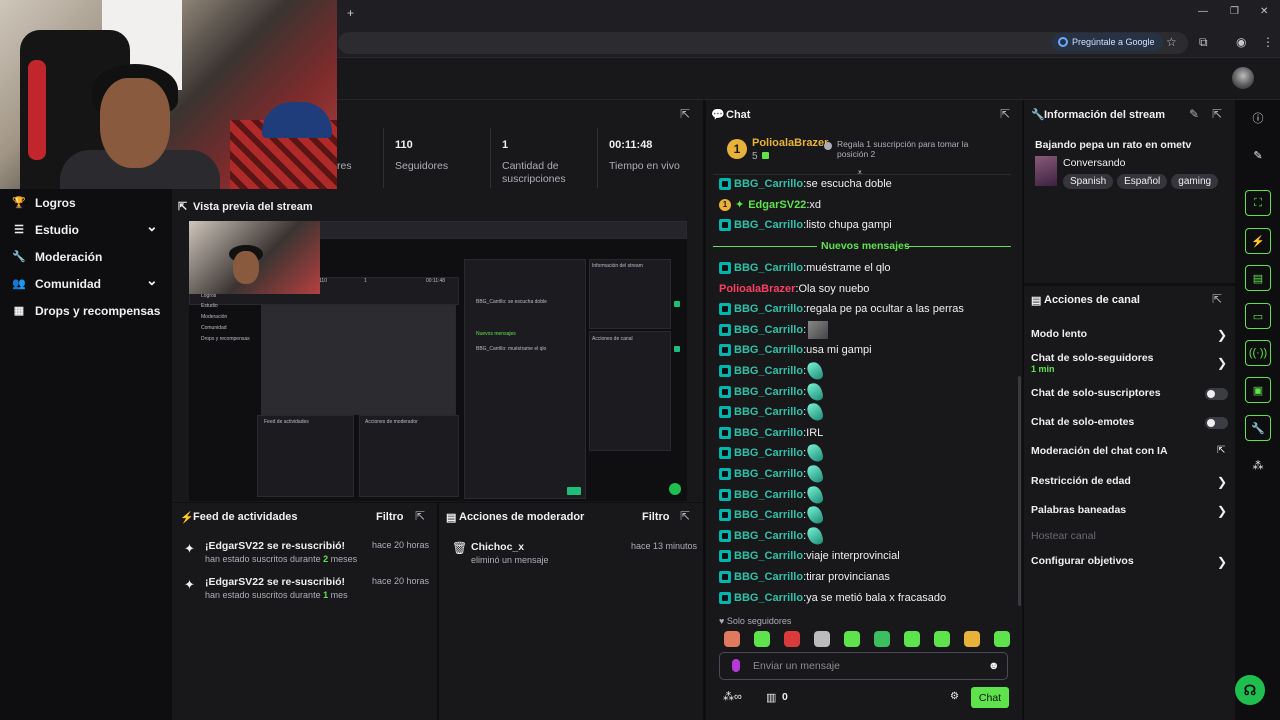 The width and height of the screenshot is (1280, 720). Describe the element at coordinates (86, 283) in the screenshot. I see `sidebar-item-comunidad: 👥 Comunidad ⌄` at that location.